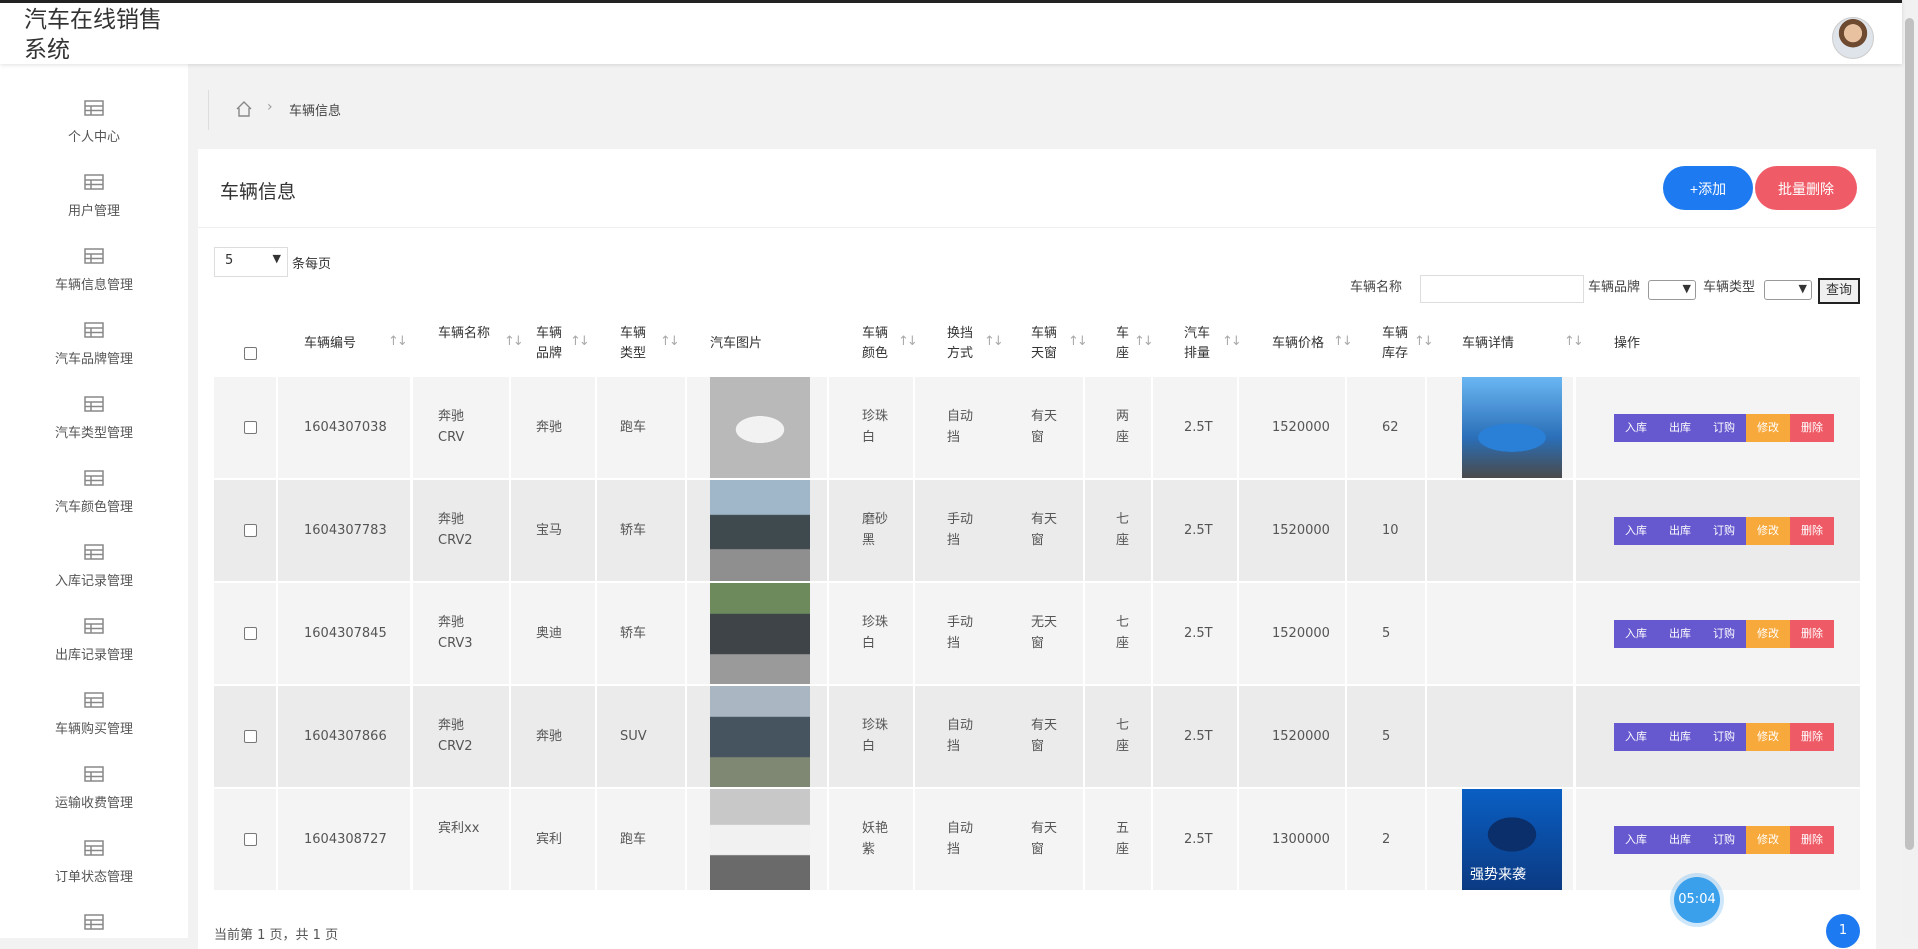  What do you see at coordinates (94, 622) in the screenshot?
I see `sidebar-item-7: 出库记录管理` at bounding box center [94, 622].